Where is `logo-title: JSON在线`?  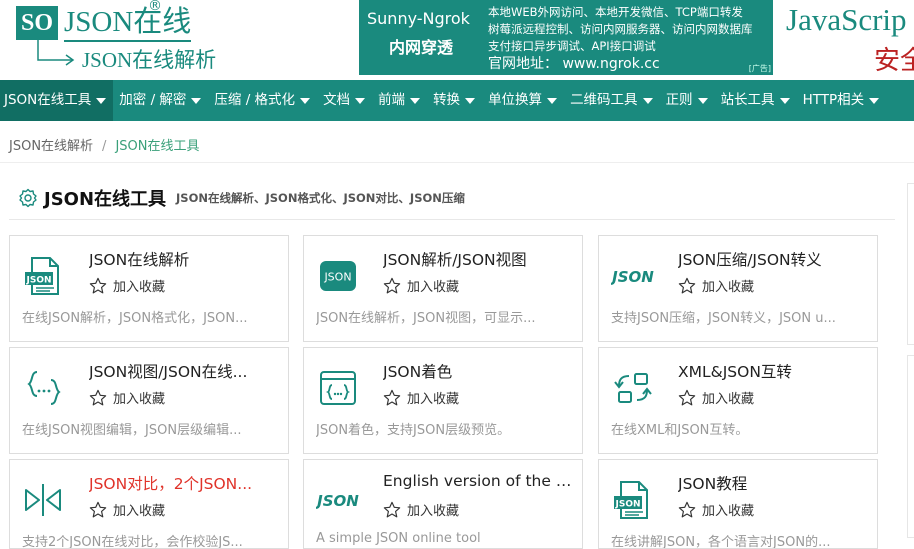 logo-title: JSON在线 is located at coordinates (128, 23).